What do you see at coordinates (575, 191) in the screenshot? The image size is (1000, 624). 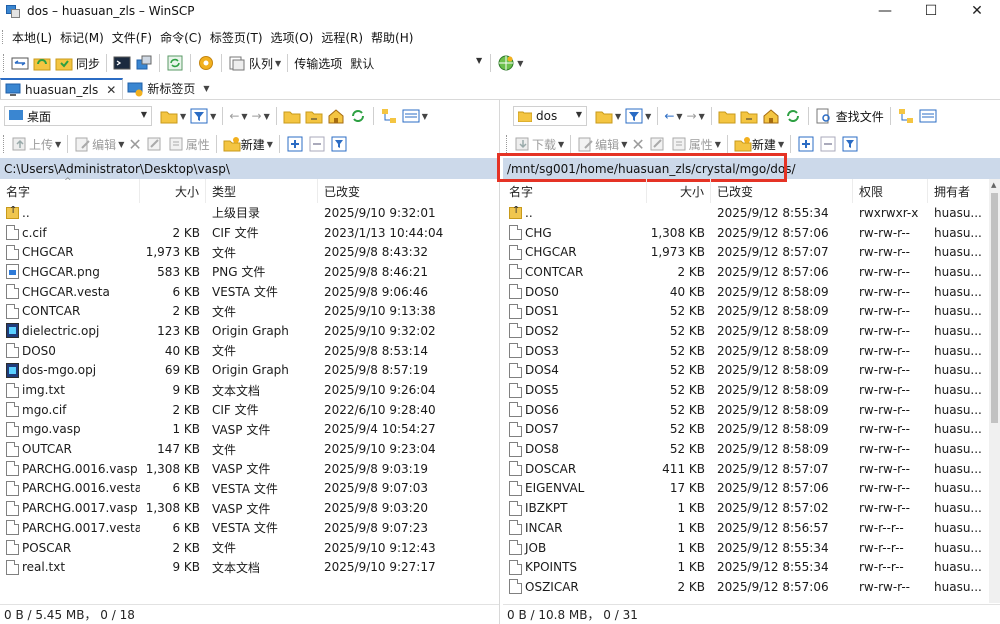 I see `col-name: 名字` at bounding box center [575, 191].